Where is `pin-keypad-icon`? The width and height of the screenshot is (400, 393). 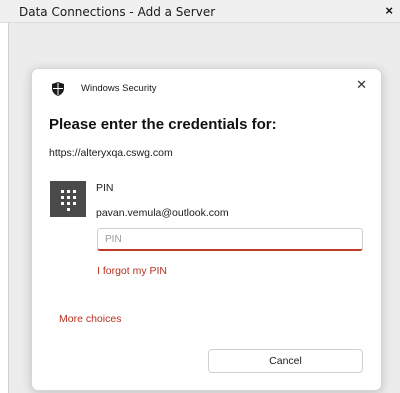
pin-keypad-icon is located at coordinates (68, 199).